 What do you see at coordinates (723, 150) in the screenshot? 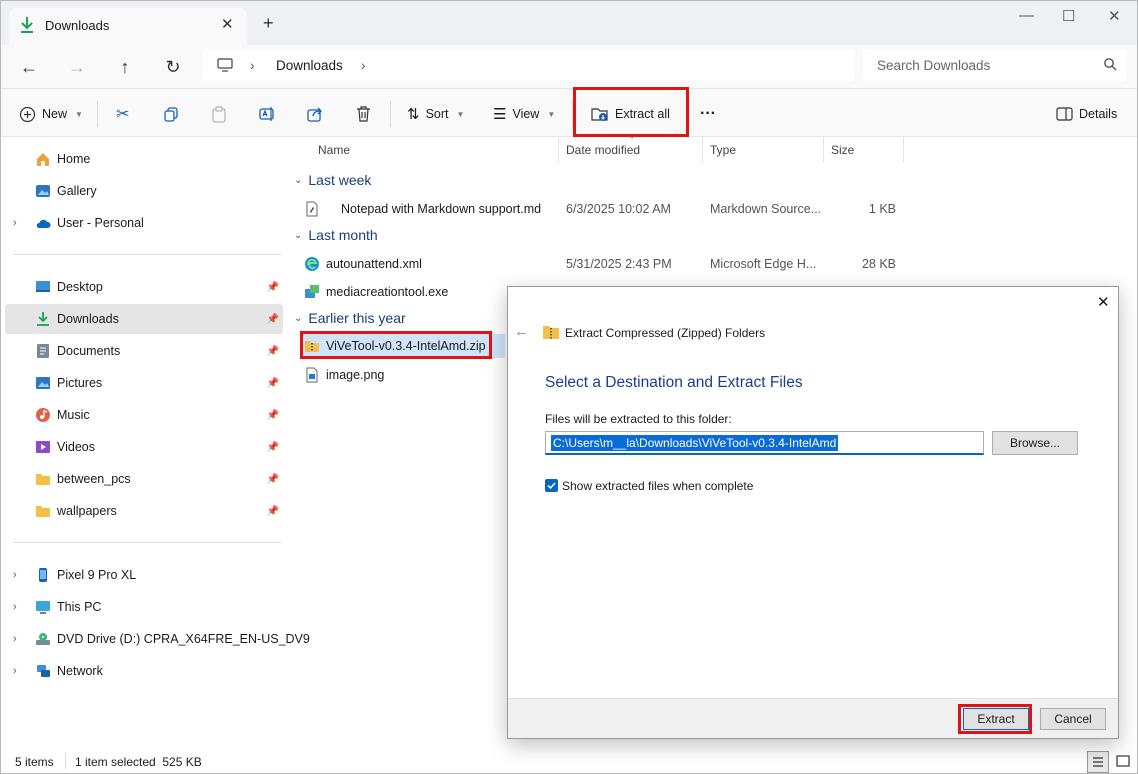
I see `column-header-type: Type` at bounding box center [723, 150].